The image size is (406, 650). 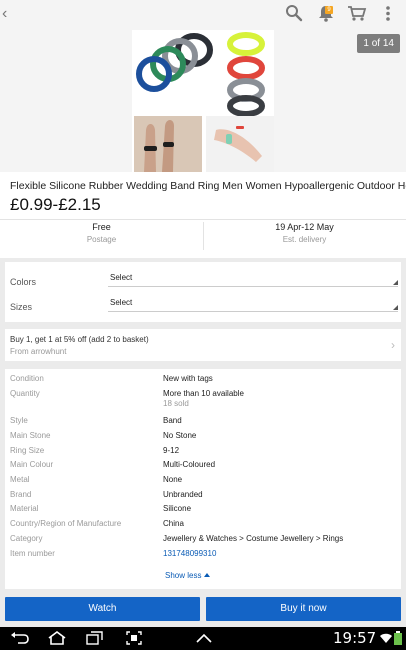 What do you see at coordinates (173, 523) in the screenshot?
I see `detail-value: China` at bounding box center [173, 523].